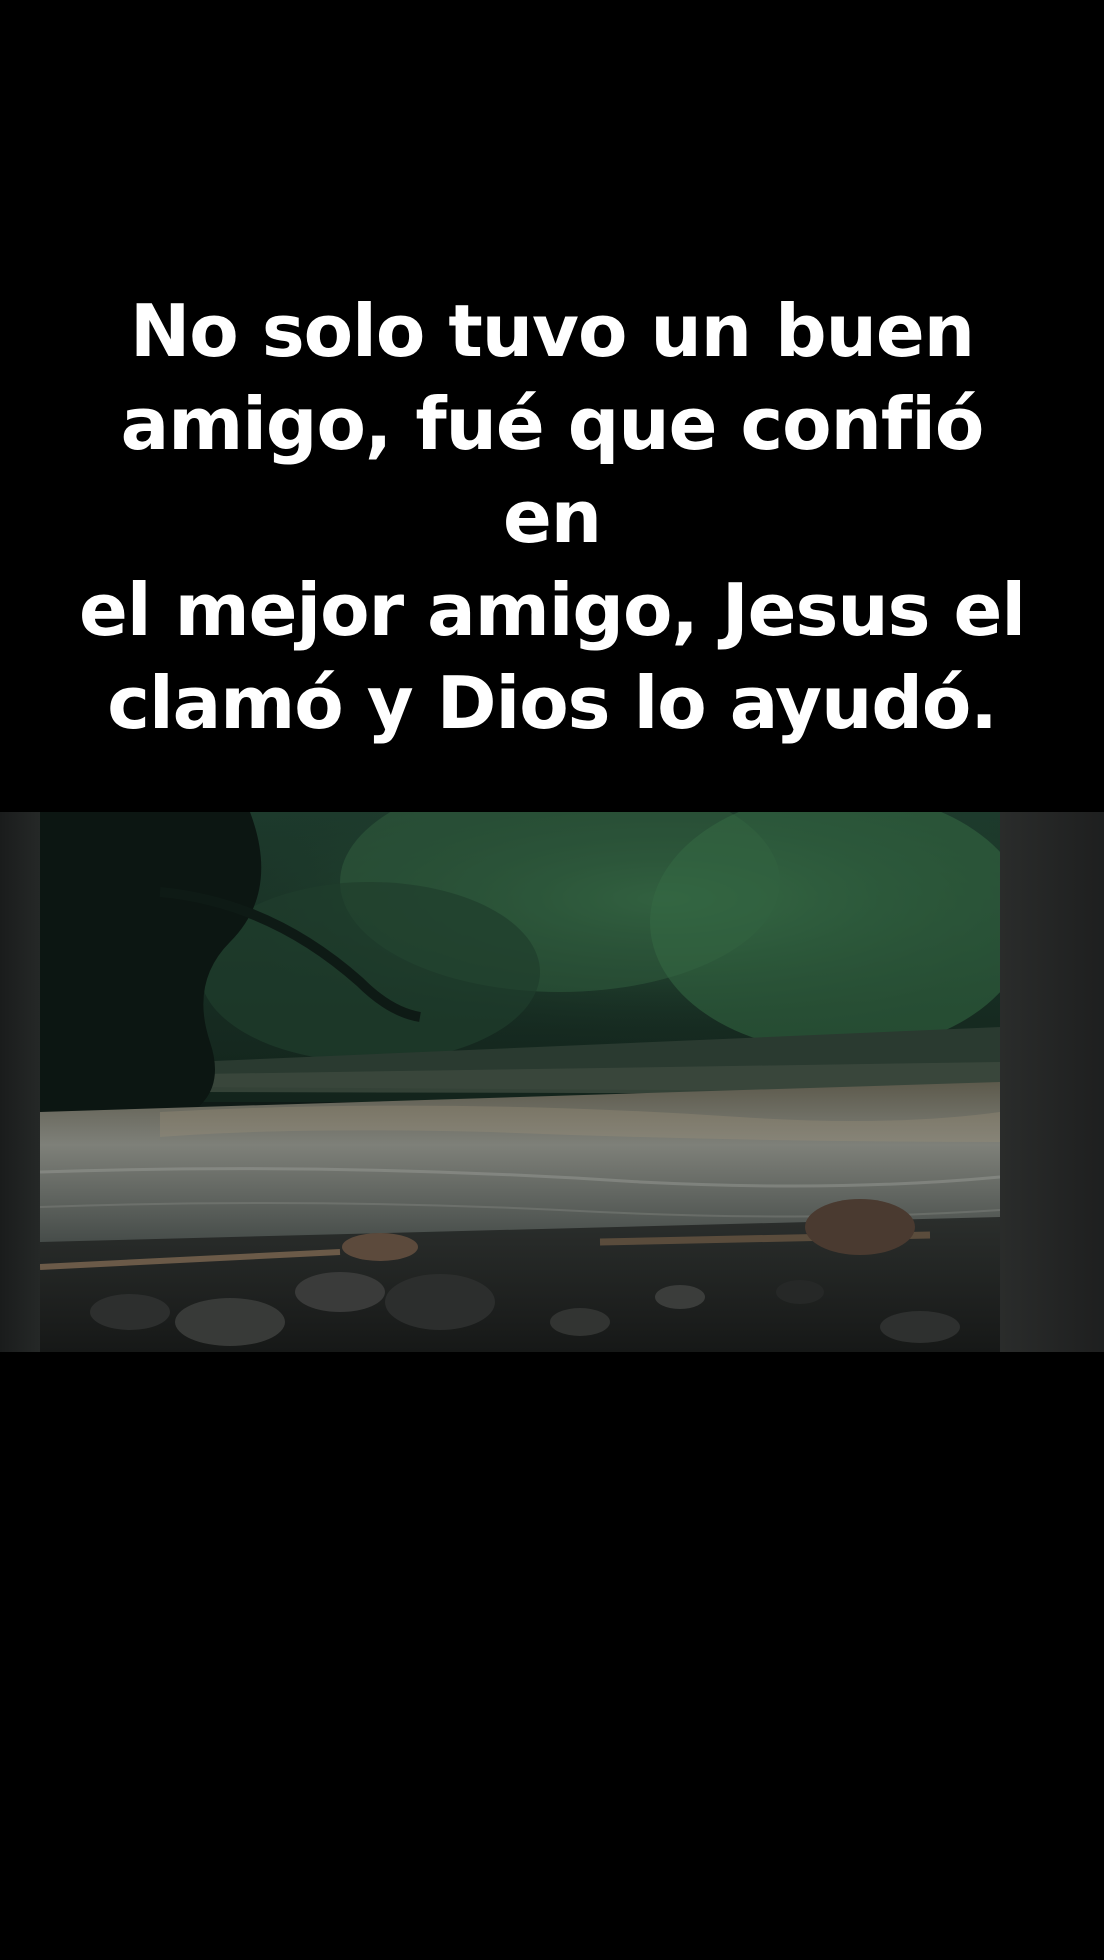 The height and width of the screenshot is (1960, 1104). Describe the element at coordinates (552, 331) in the screenshot. I see `caption-line-1: No solo tuvo un buen` at that location.